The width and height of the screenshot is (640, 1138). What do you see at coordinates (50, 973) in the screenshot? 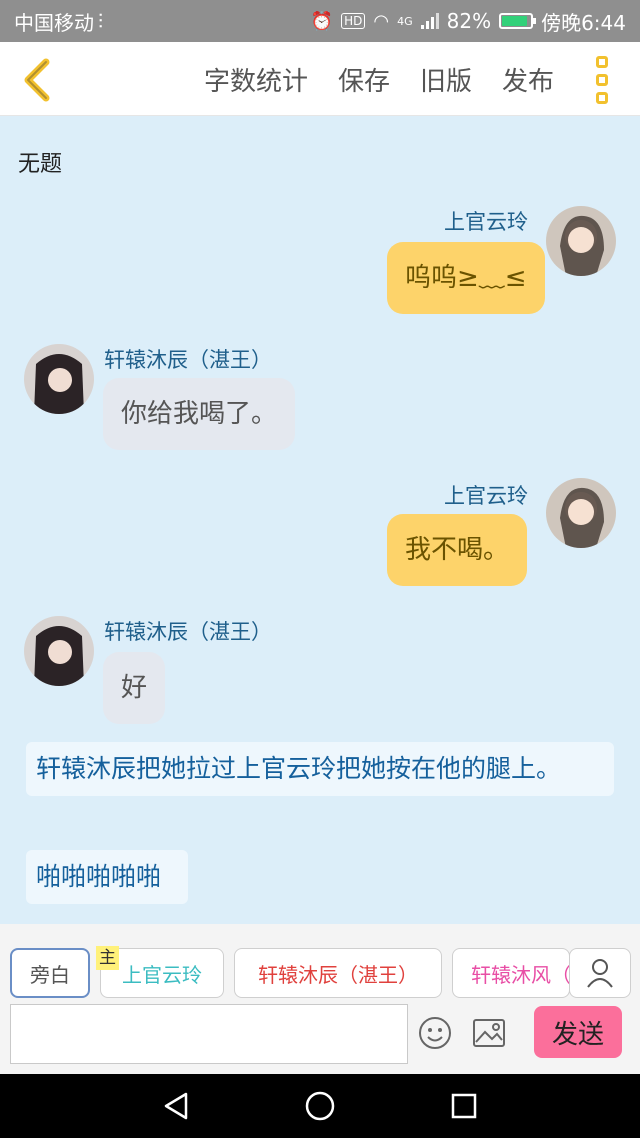
I see `role-chip-narrator: 旁白` at bounding box center [50, 973].